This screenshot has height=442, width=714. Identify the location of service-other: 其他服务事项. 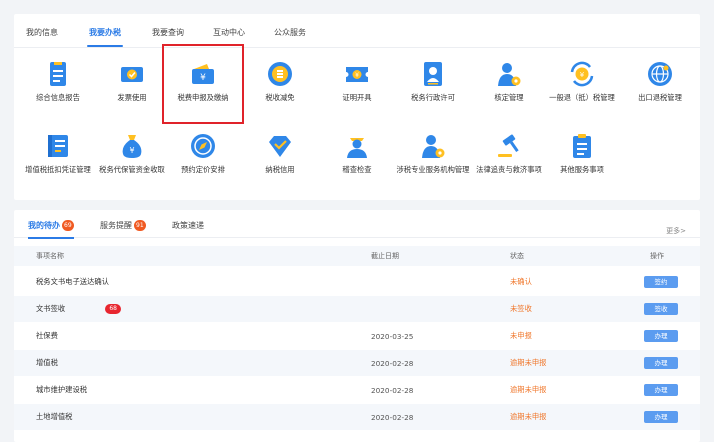
(582, 154).